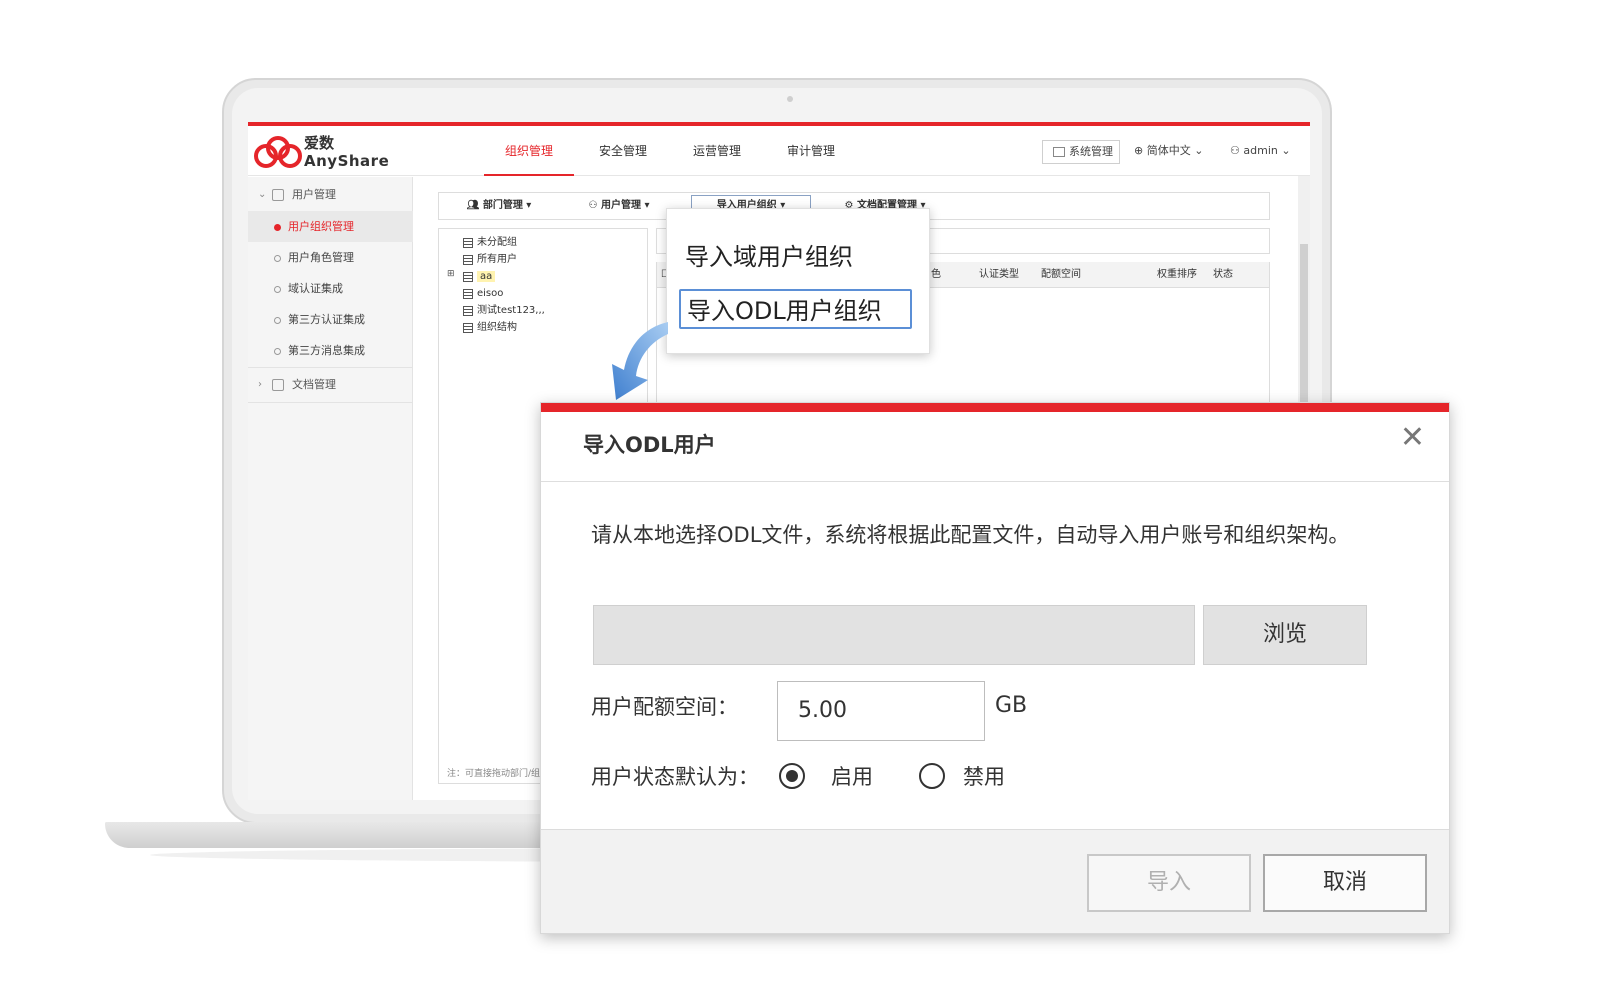 The image size is (1600, 995). What do you see at coordinates (852, 776) in the screenshot?
I see `radio-enable-label: 启用` at bounding box center [852, 776].